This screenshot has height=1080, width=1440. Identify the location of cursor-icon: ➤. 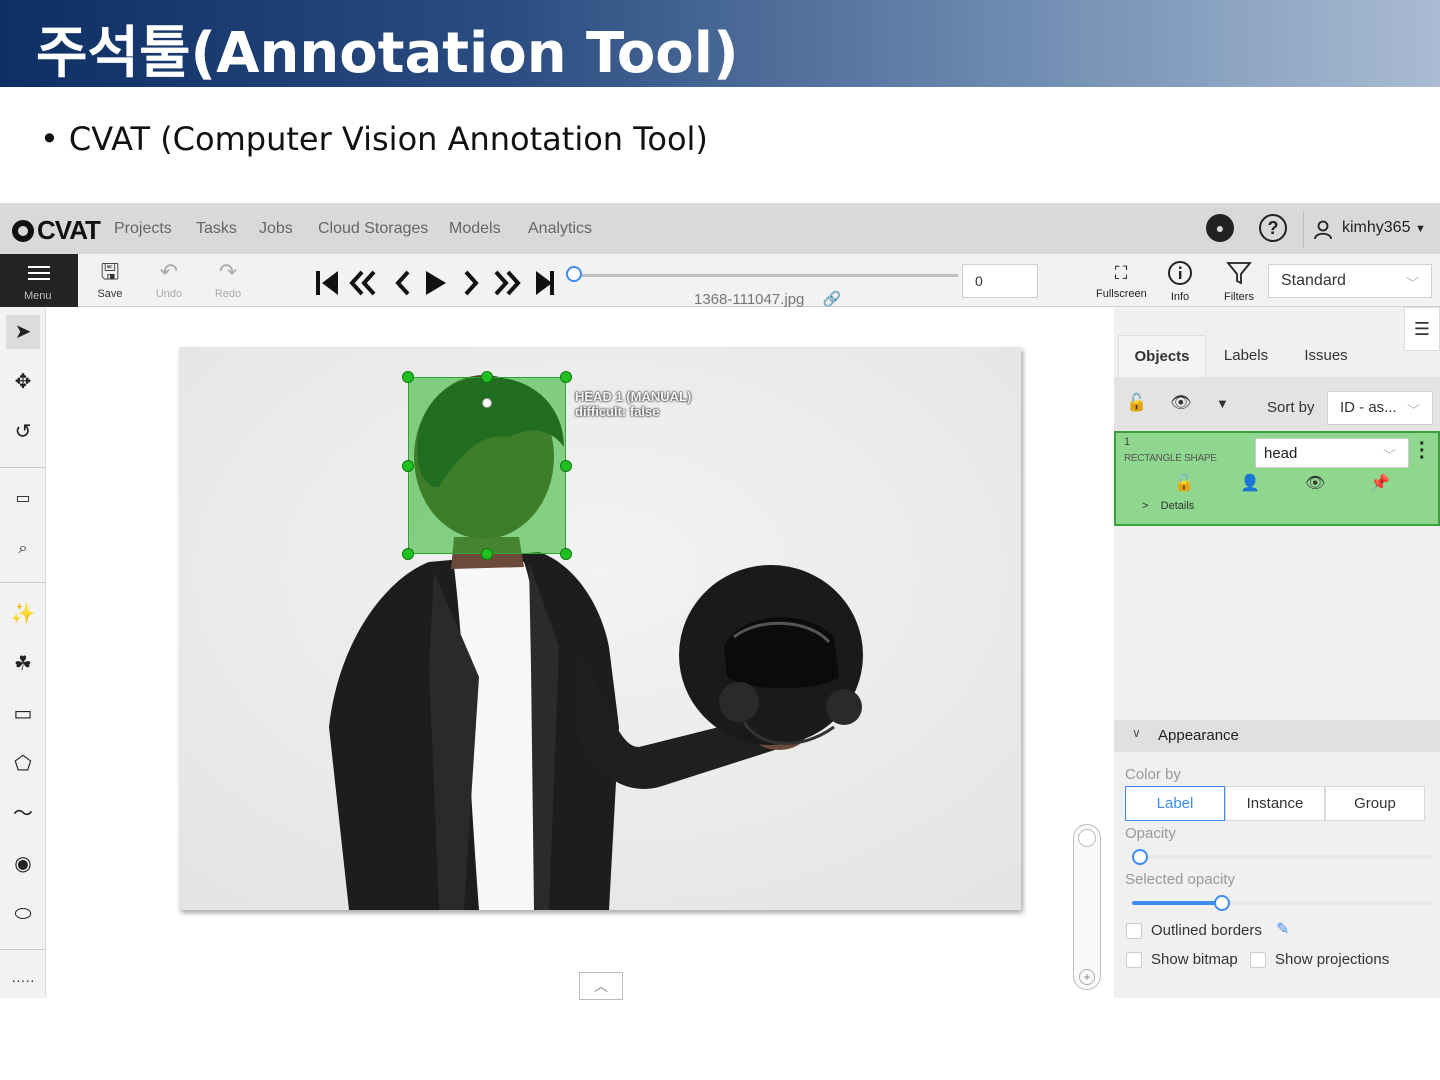
(23, 332).